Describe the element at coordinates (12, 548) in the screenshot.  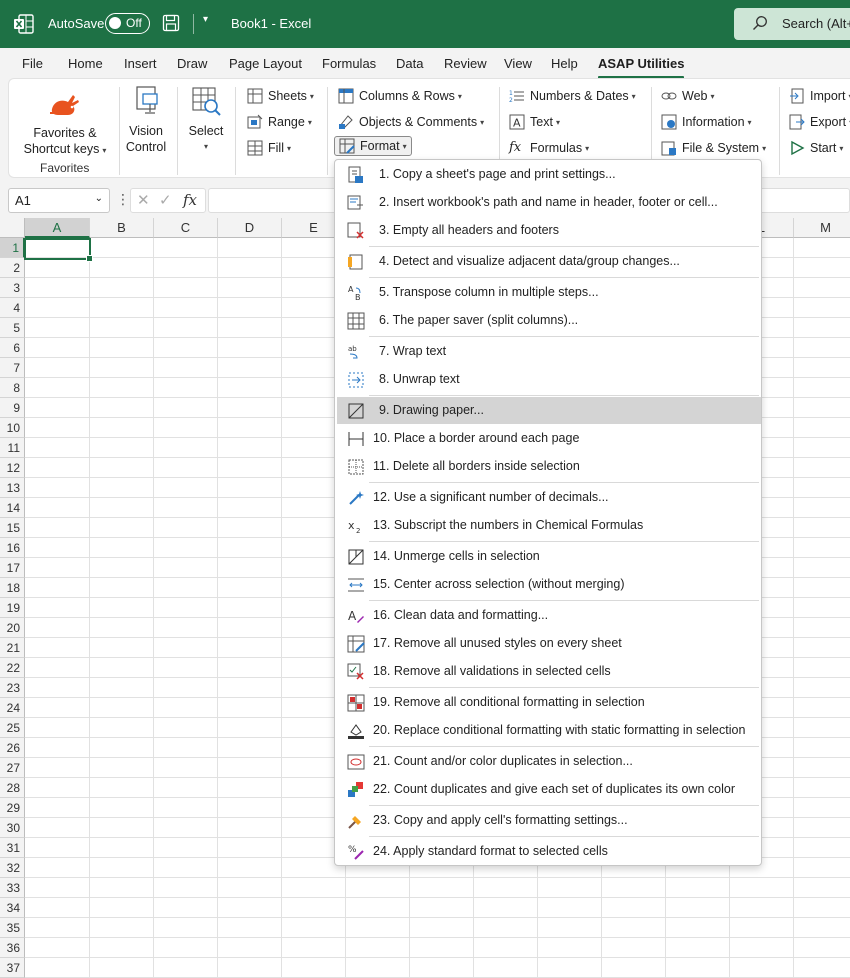
I see `row-header-16: 16` at that location.